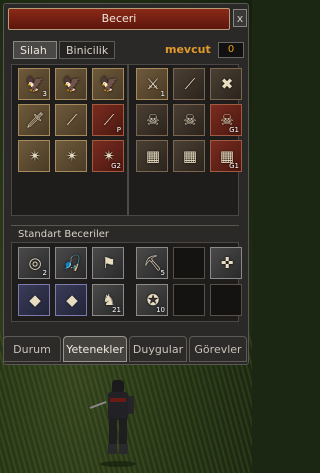 The width and height of the screenshot is (320, 473). What do you see at coordinates (87, 50) in the screenshot?
I see `subtab-binicilik: Binicilik` at bounding box center [87, 50].